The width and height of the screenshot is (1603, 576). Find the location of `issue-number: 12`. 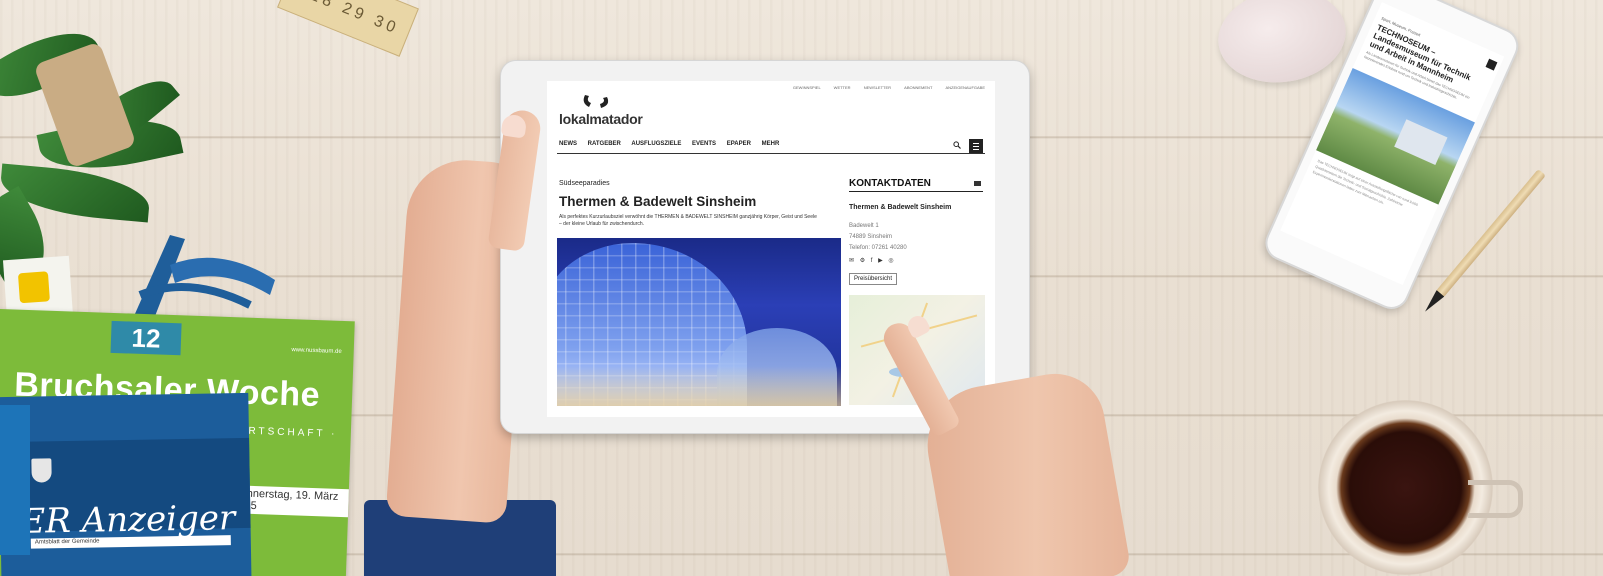

issue-number: 12 is located at coordinates (146, 338).